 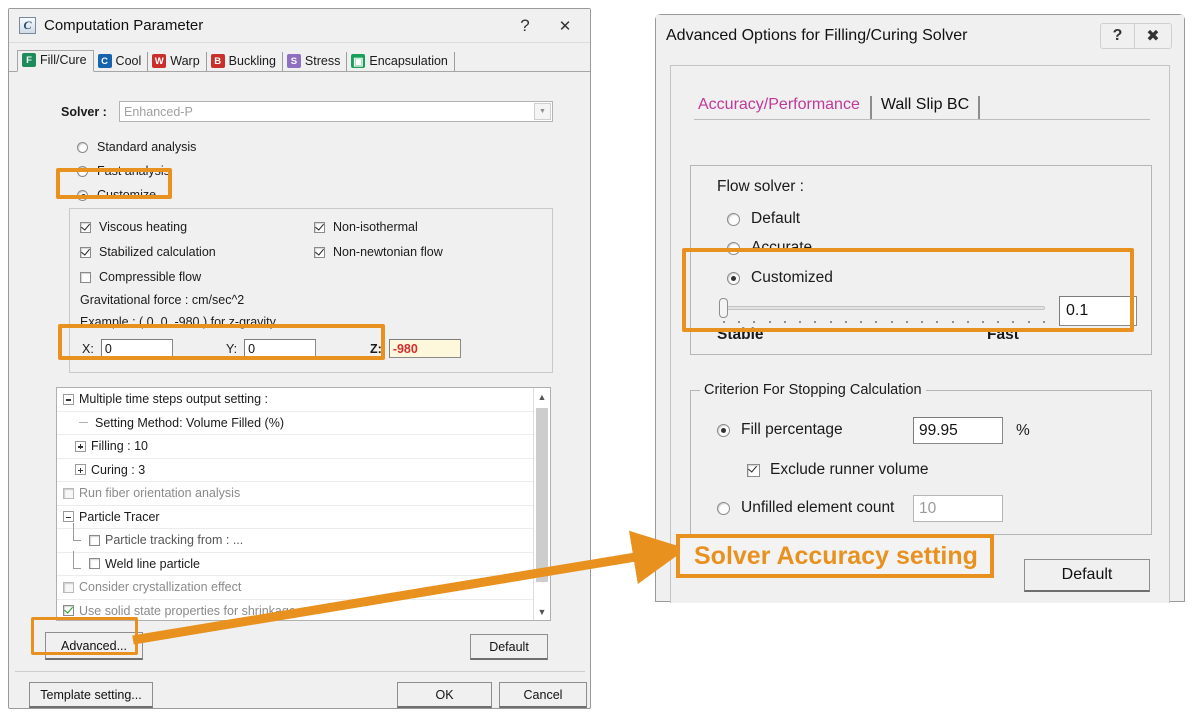 What do you see at coordinates (1153, 36) in the screenshot?
I see `close-icon: ✖` at bounding box center [1153, 36].